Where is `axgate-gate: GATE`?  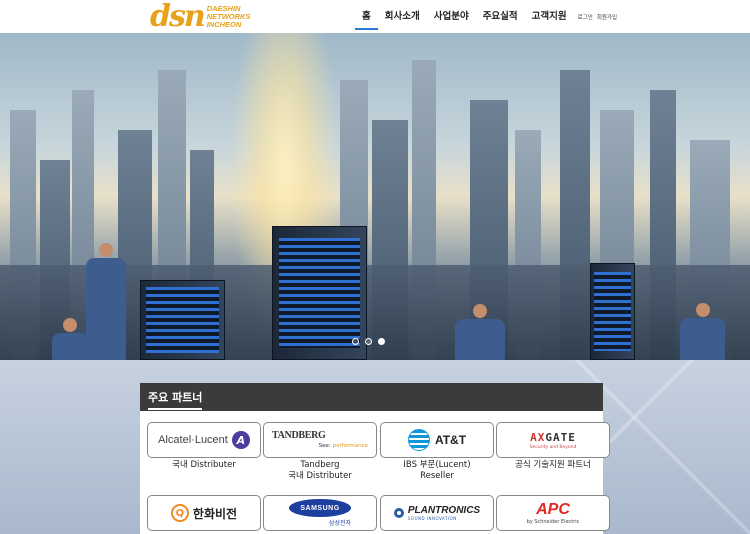 axgate-gate: GATE is located at coordinates (560, 437).